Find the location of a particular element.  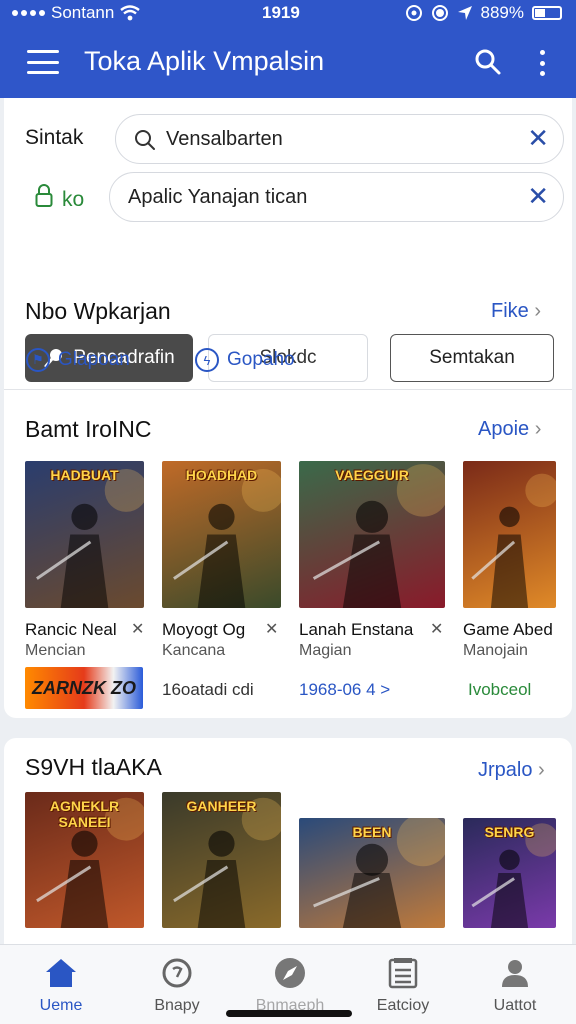

sub-link-1: ⚑ Glapoan is located at coordinates (78, 360).